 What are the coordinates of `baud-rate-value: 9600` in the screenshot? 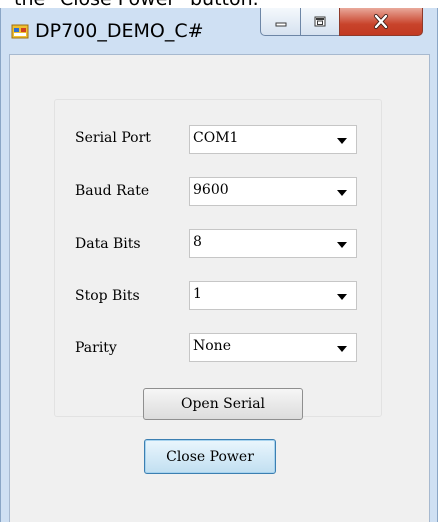 It's located at (211, 190).